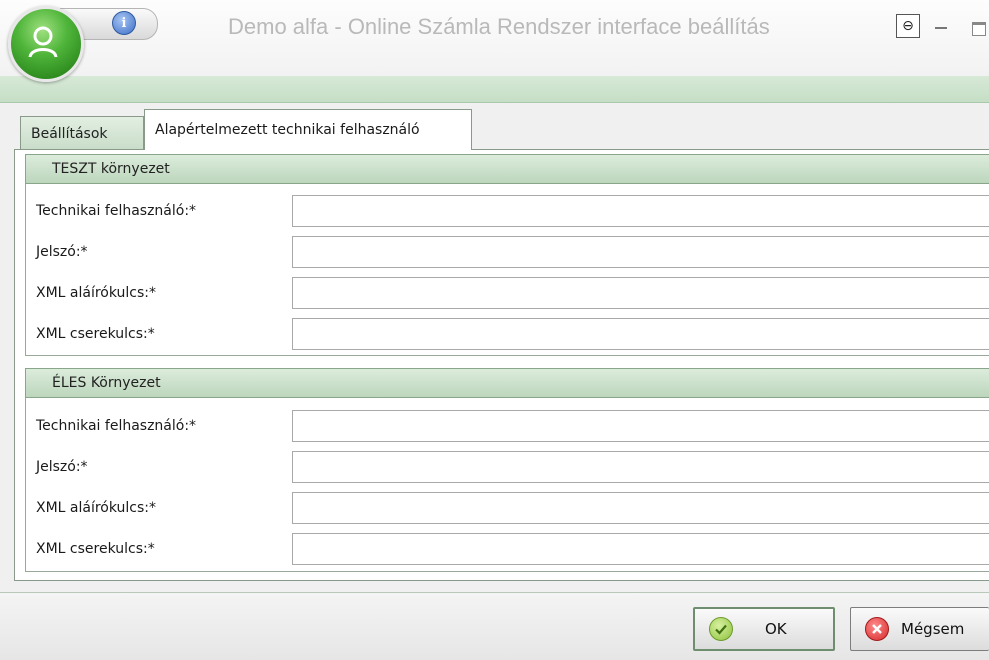 The height and width of the screenshot is (660, 989). Describe the element at coordinates (640, 508) in the screenshot. I see `prod-xml-signing-key-input` at that location.